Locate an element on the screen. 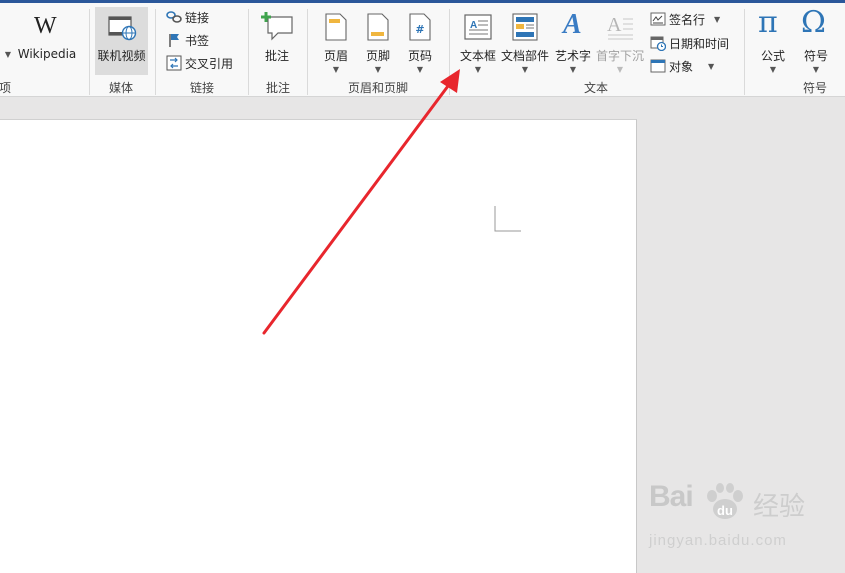 The image size is (845, 573). page-number-label: 页码 is located at coordinates (420, 56).